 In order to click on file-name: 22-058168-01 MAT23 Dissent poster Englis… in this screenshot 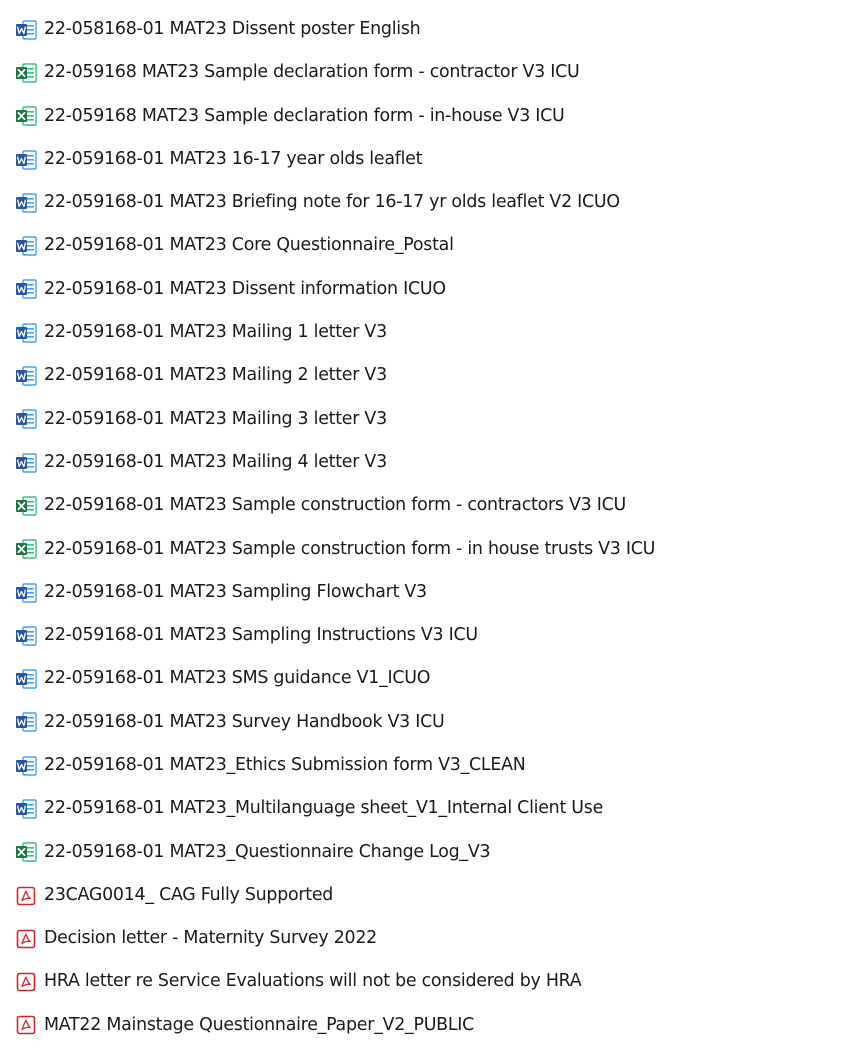, I will do `click(232, 28)`.